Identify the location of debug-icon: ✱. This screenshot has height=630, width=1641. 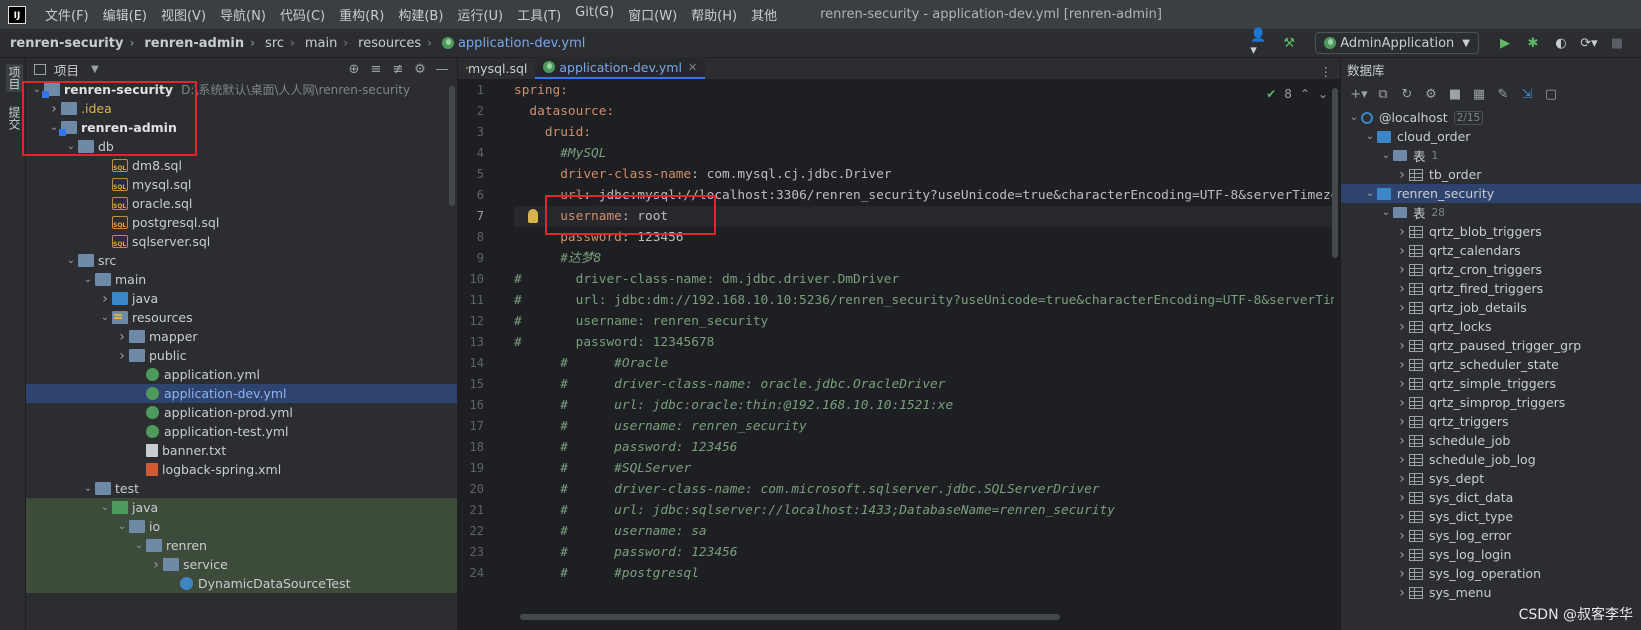
(1533, 43).